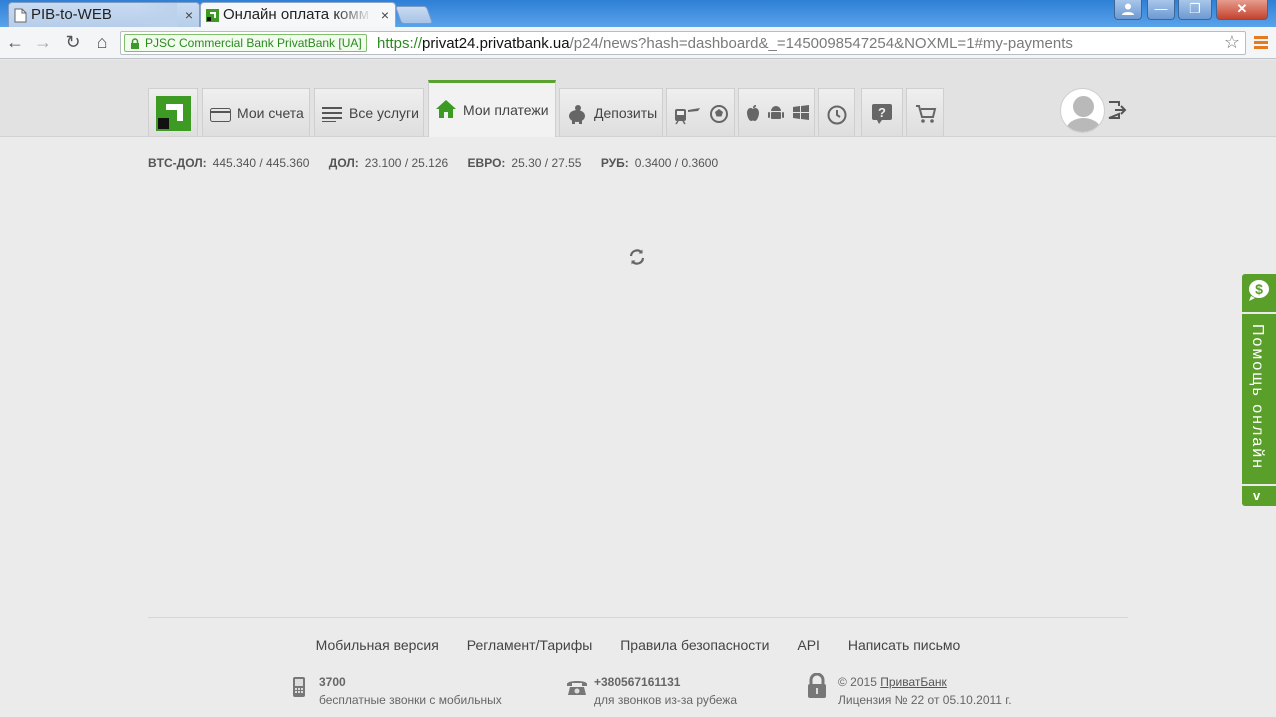 The width and height of the screenshot is (1276, 717). What do you see at coordinates (577, 114) in the screenshot?
I see `piggy-bank-icon` at bounding box center [577, 114].